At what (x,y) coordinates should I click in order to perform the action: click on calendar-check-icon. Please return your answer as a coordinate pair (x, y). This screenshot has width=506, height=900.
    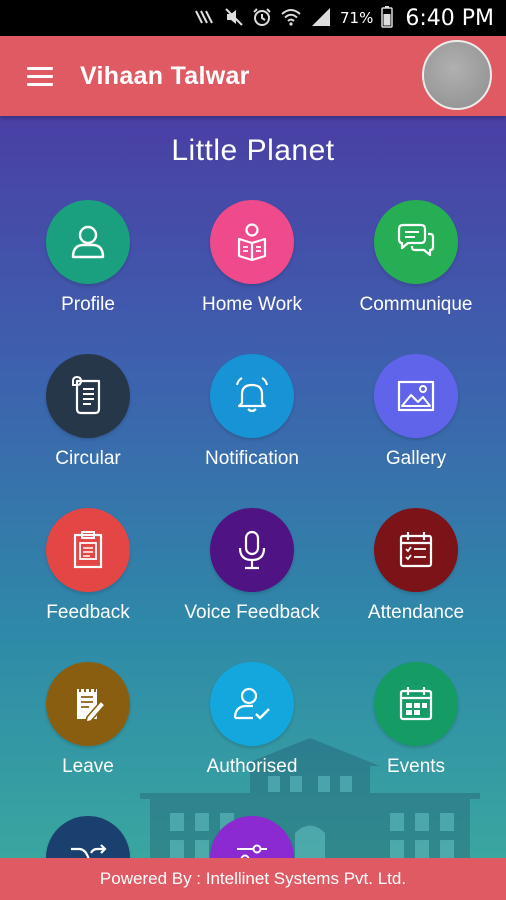
    Looking at the image, I should click on (416, 550).